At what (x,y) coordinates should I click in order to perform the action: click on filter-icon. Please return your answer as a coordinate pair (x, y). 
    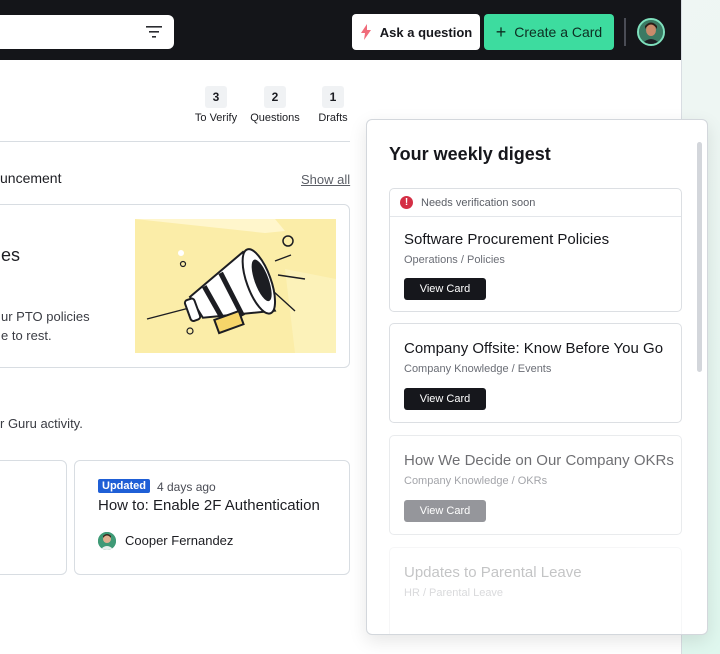
    Looking at the image, I should click on (154, 32).